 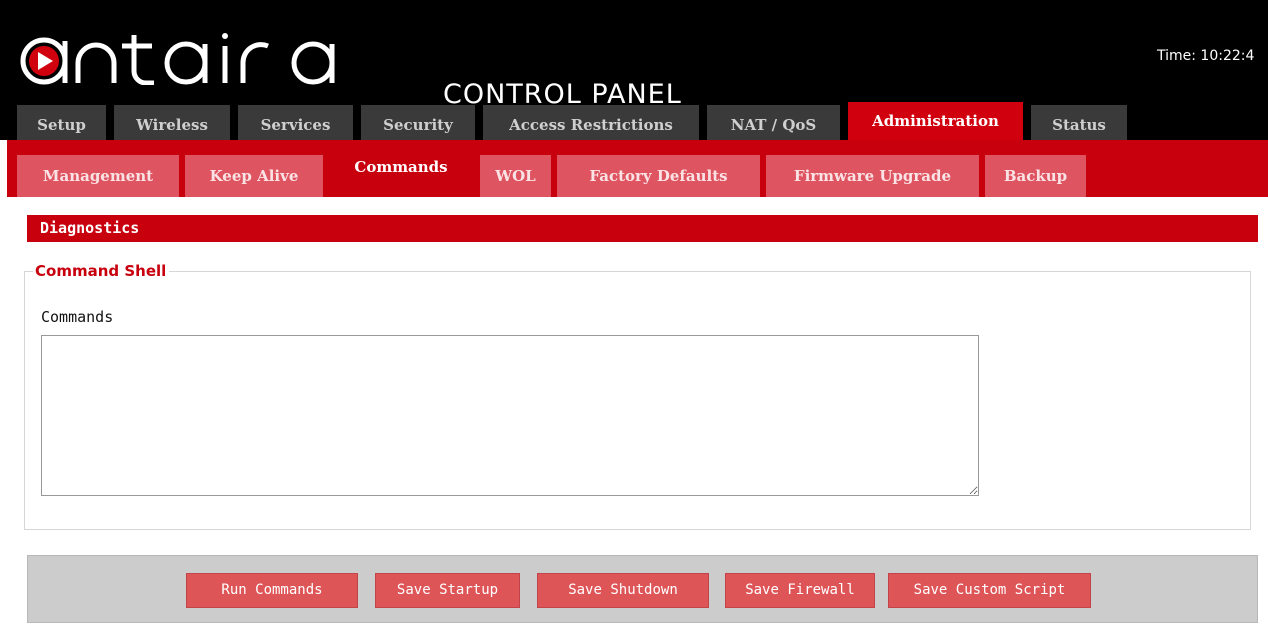 What do you see at coordinates (872, 176) in the screenshot?
I see `subtab-firmware-upgrade: Firmware Upgrade` at bounding box center [872, 176].